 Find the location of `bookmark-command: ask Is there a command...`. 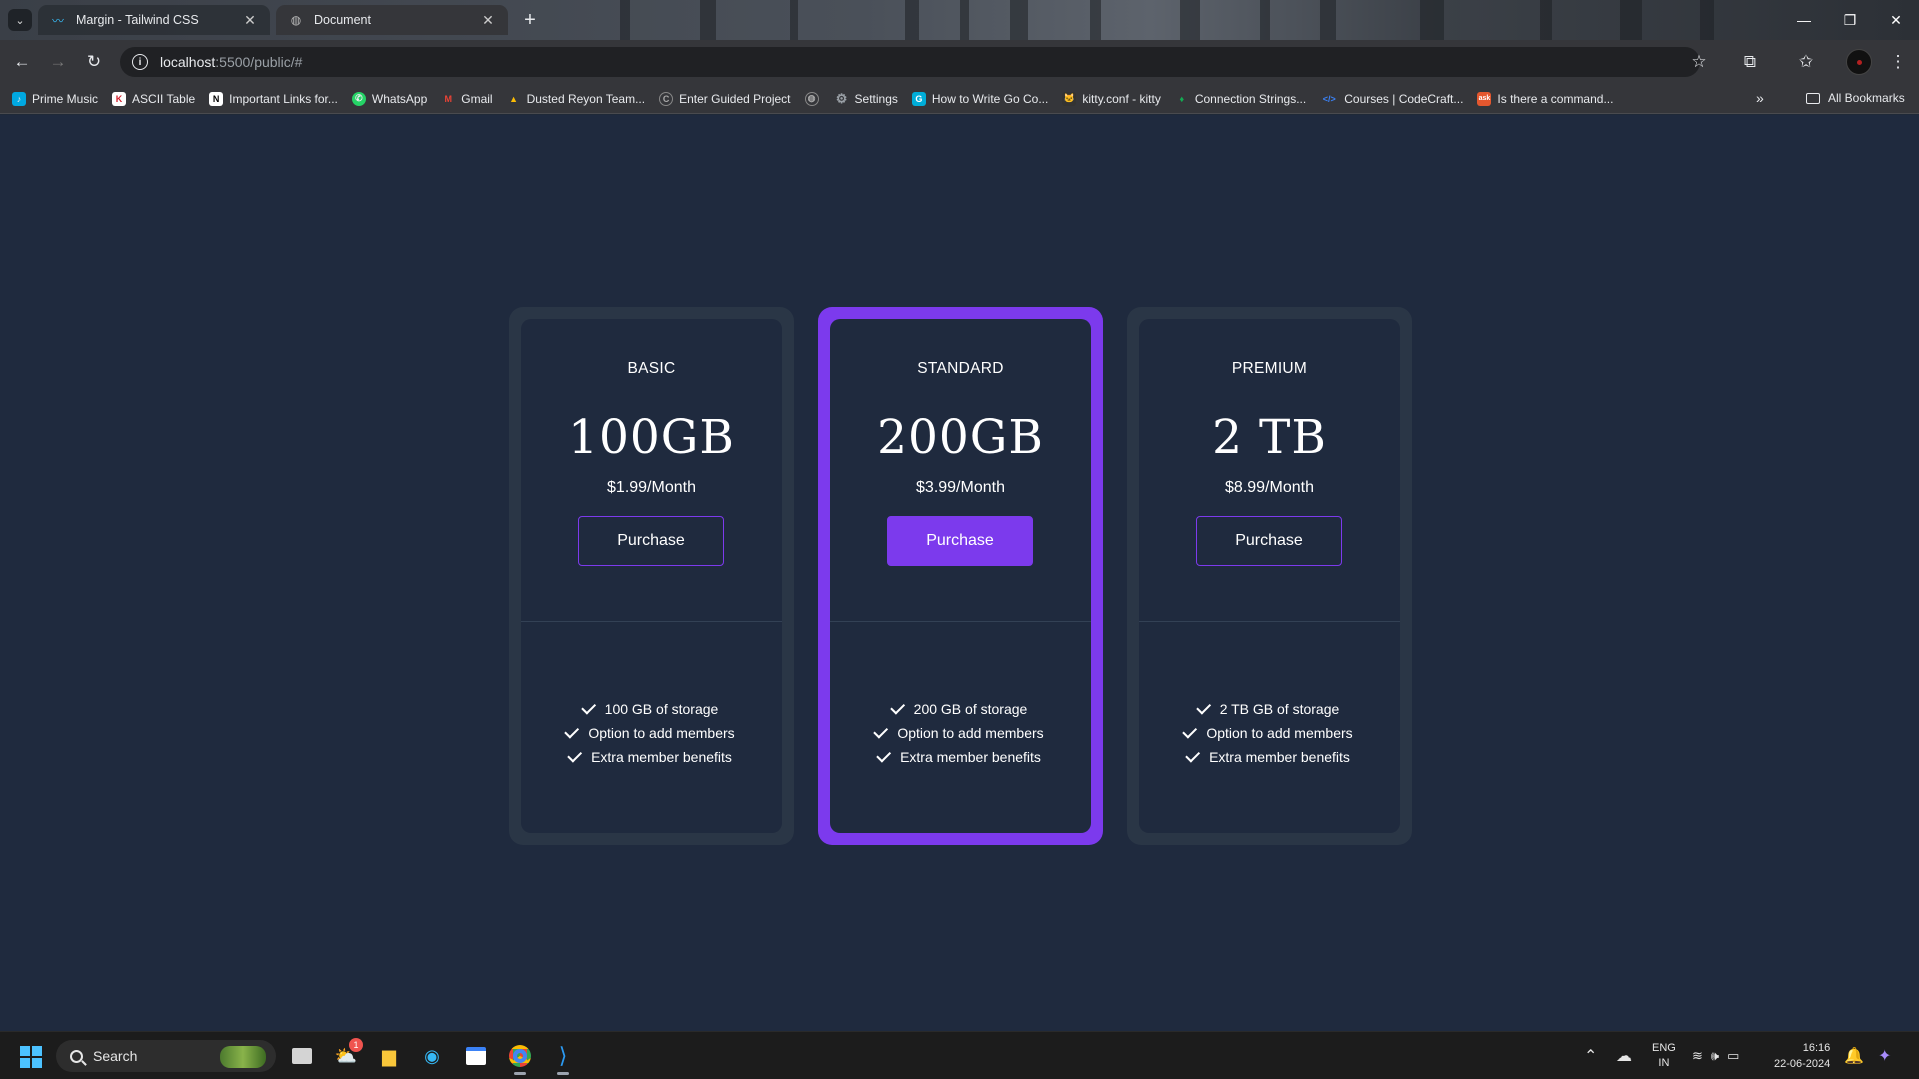

bookmark-command: ask Is there a command... is located at coordinates (1545, 98).